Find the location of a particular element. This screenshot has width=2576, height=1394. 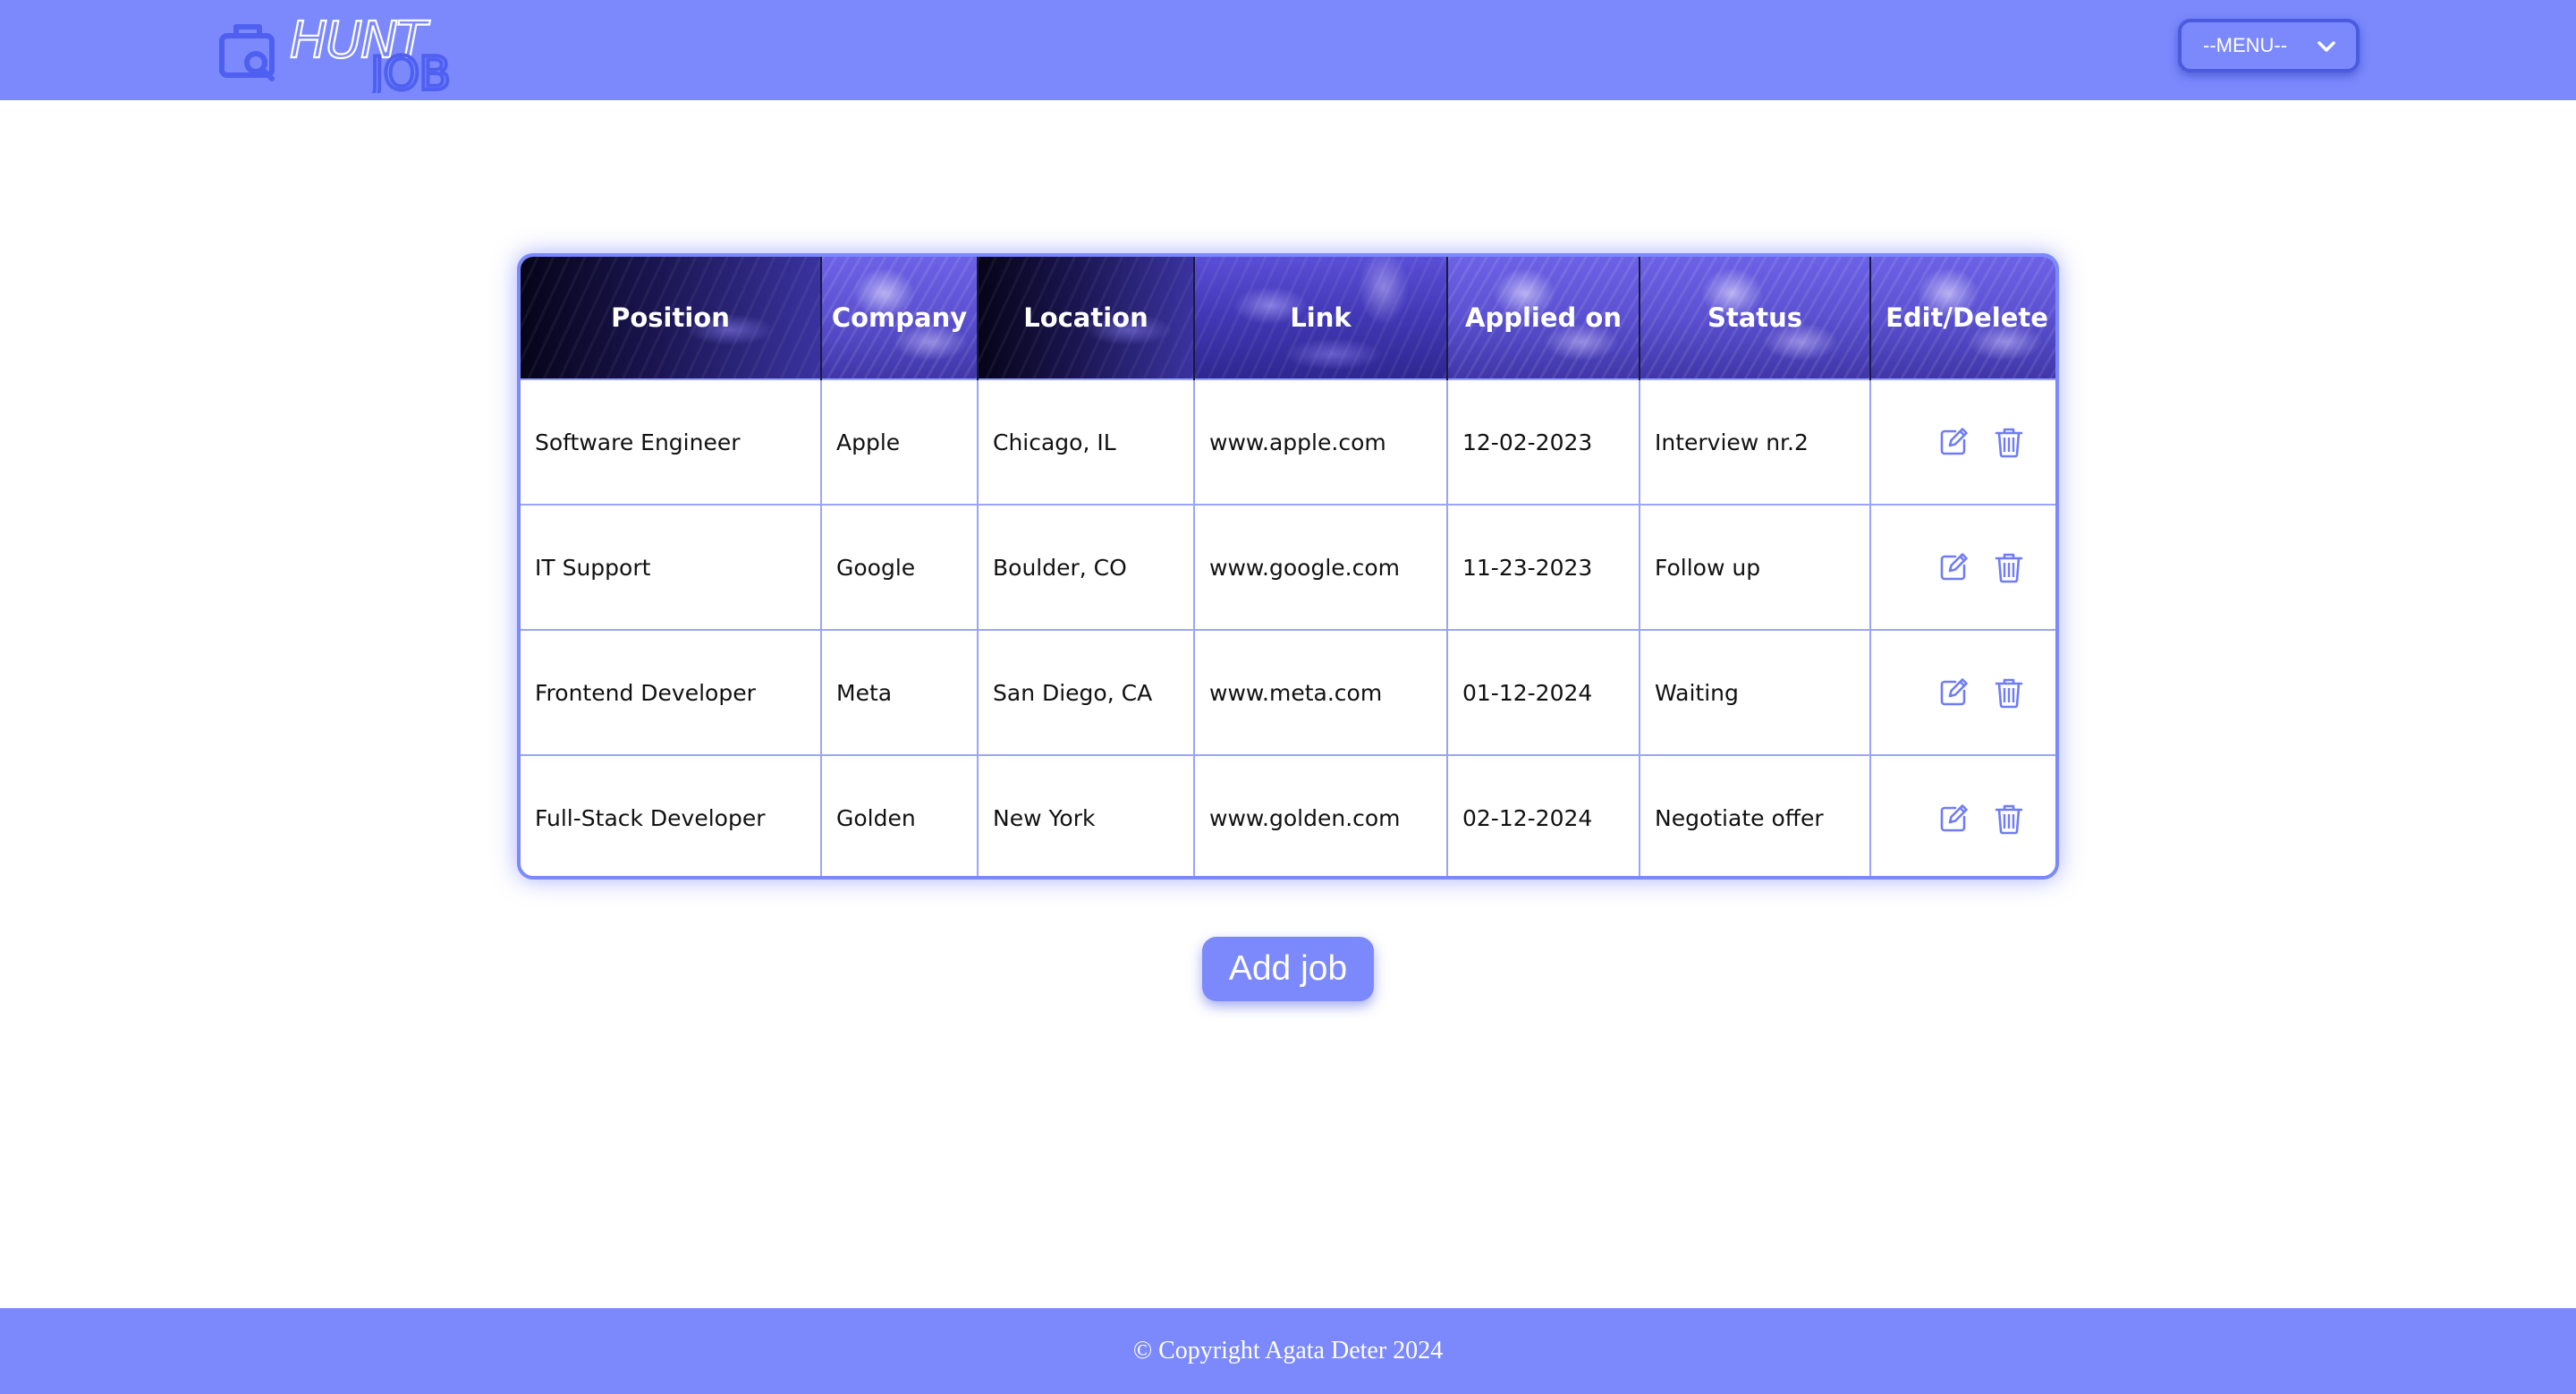

column-header-status: Status is located at coordinates (1755, 318).